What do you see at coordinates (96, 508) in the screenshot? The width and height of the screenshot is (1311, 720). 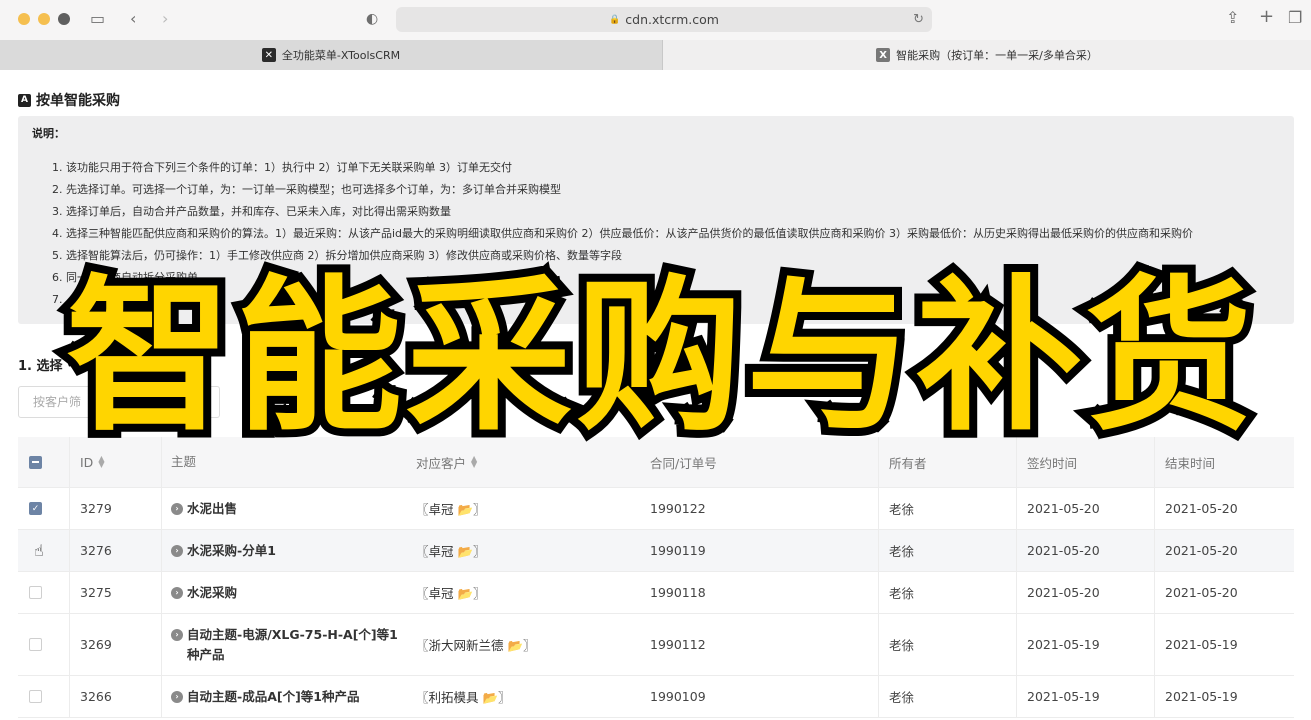 I see `row-id: 3279` at bounding box center [96, 508].